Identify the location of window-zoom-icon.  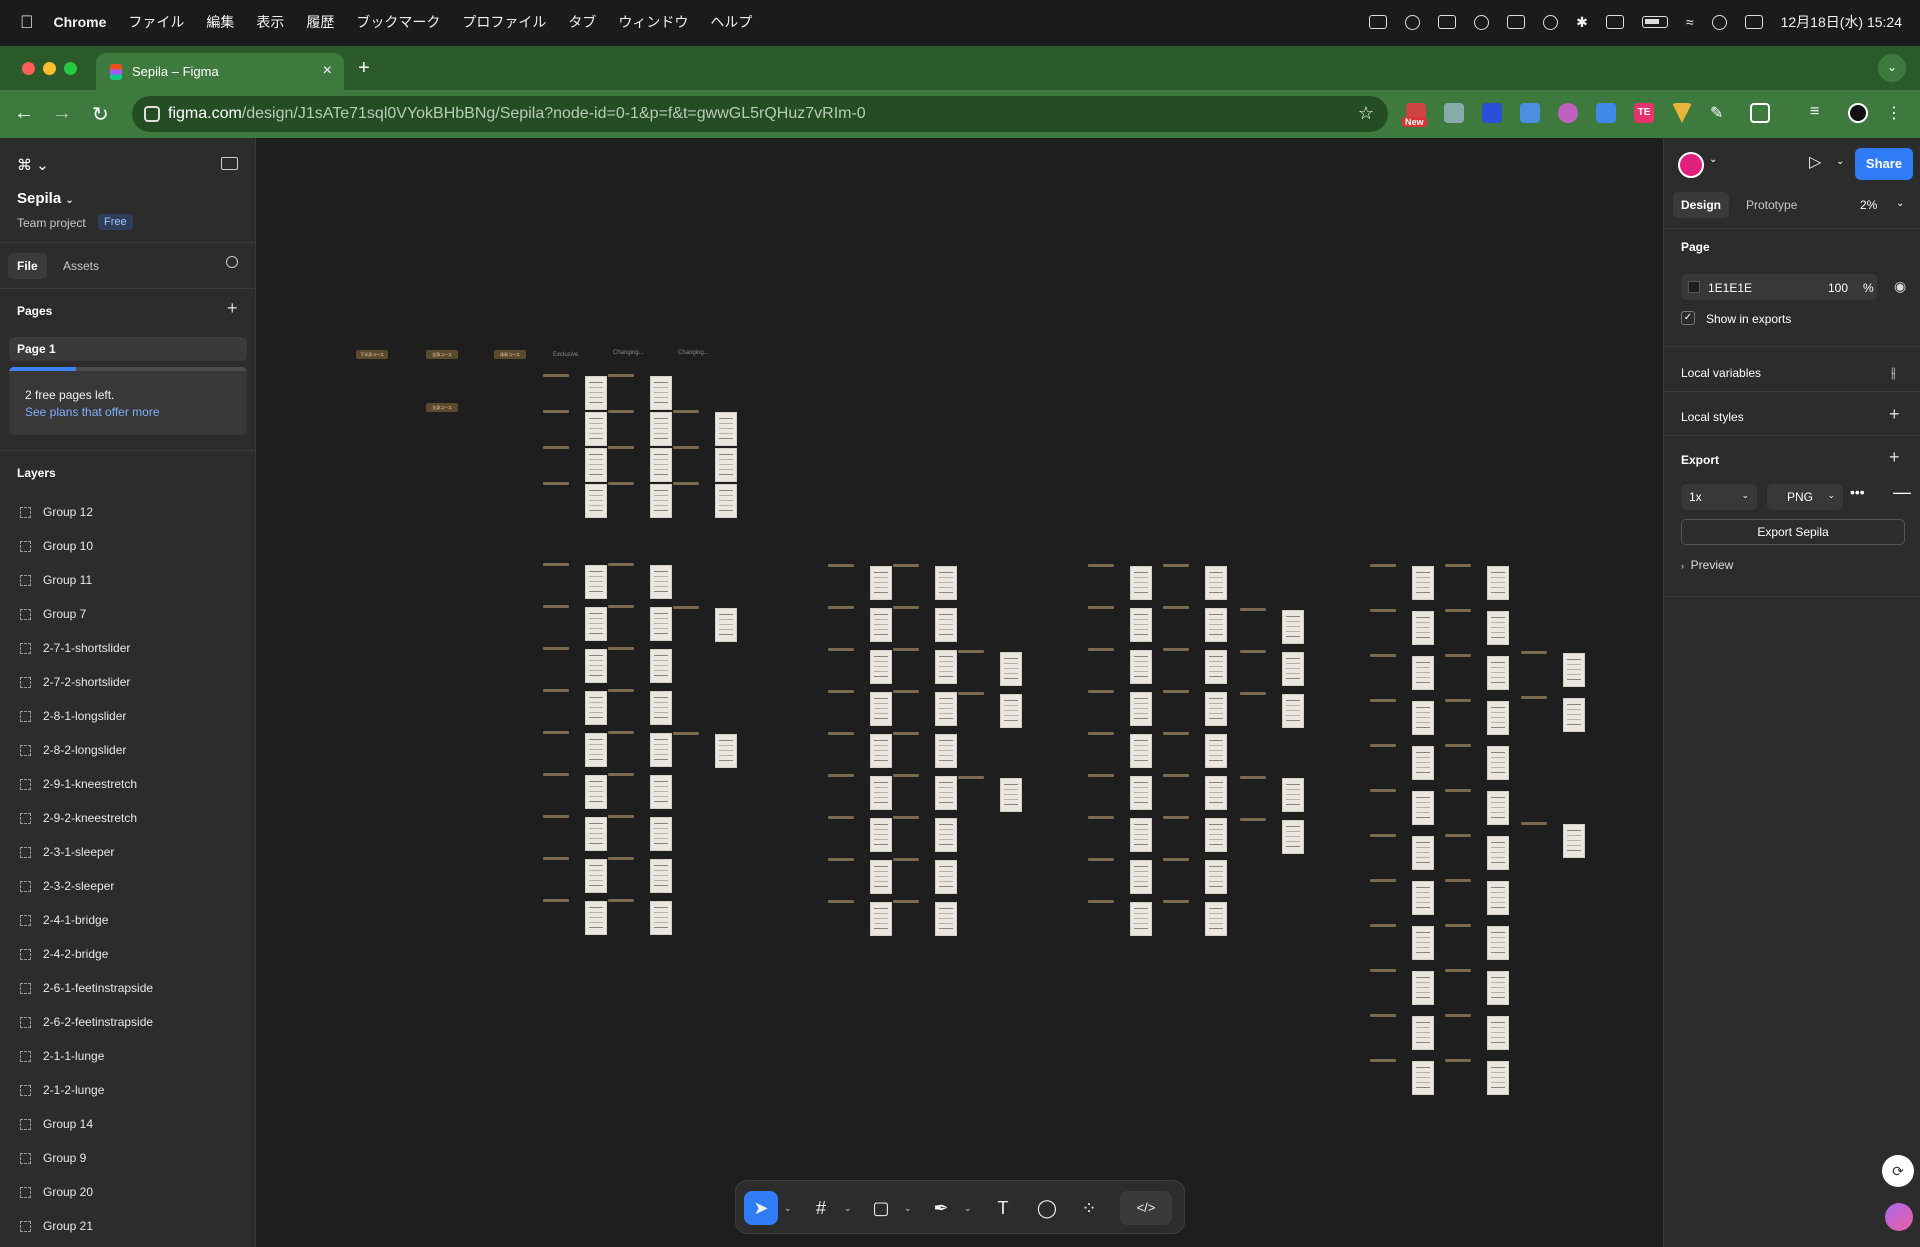
(70, 68).